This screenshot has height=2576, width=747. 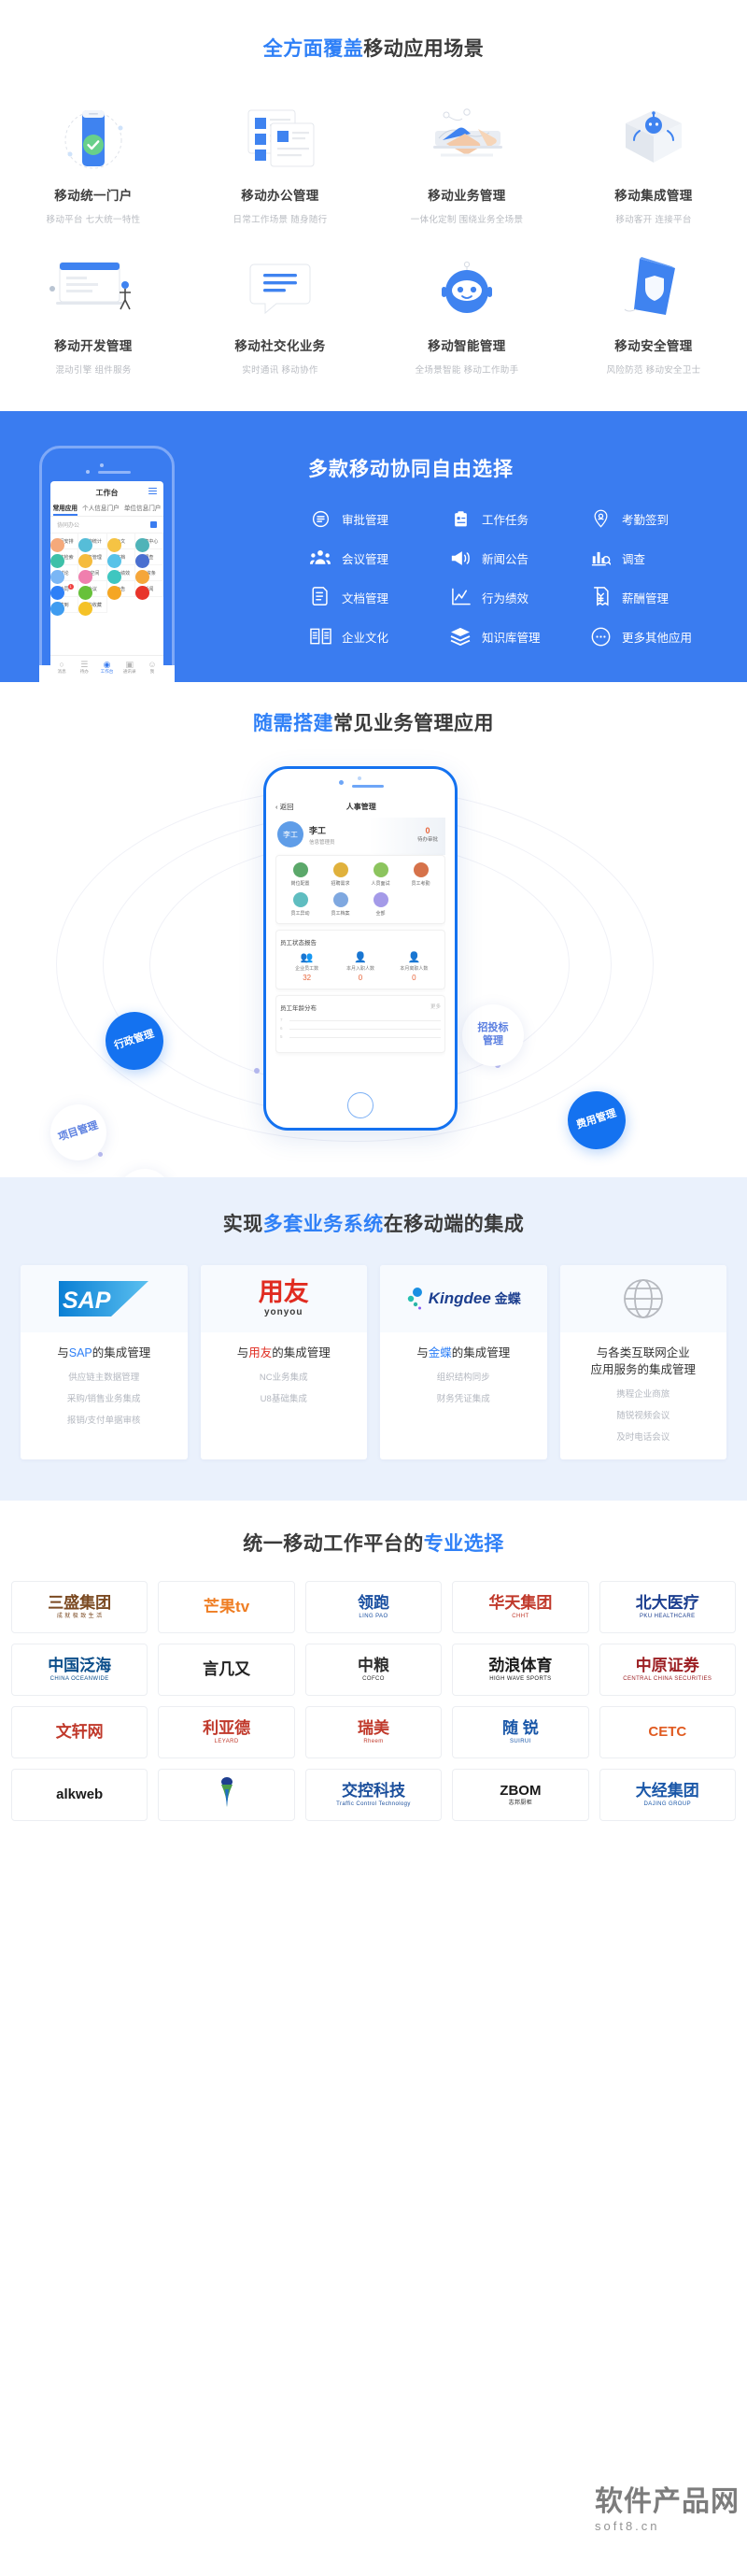 What do you see at coordinates (284, 807) in the screenshot?
I see `back-button: ‹ 返回` at bounding box center [284, 807].